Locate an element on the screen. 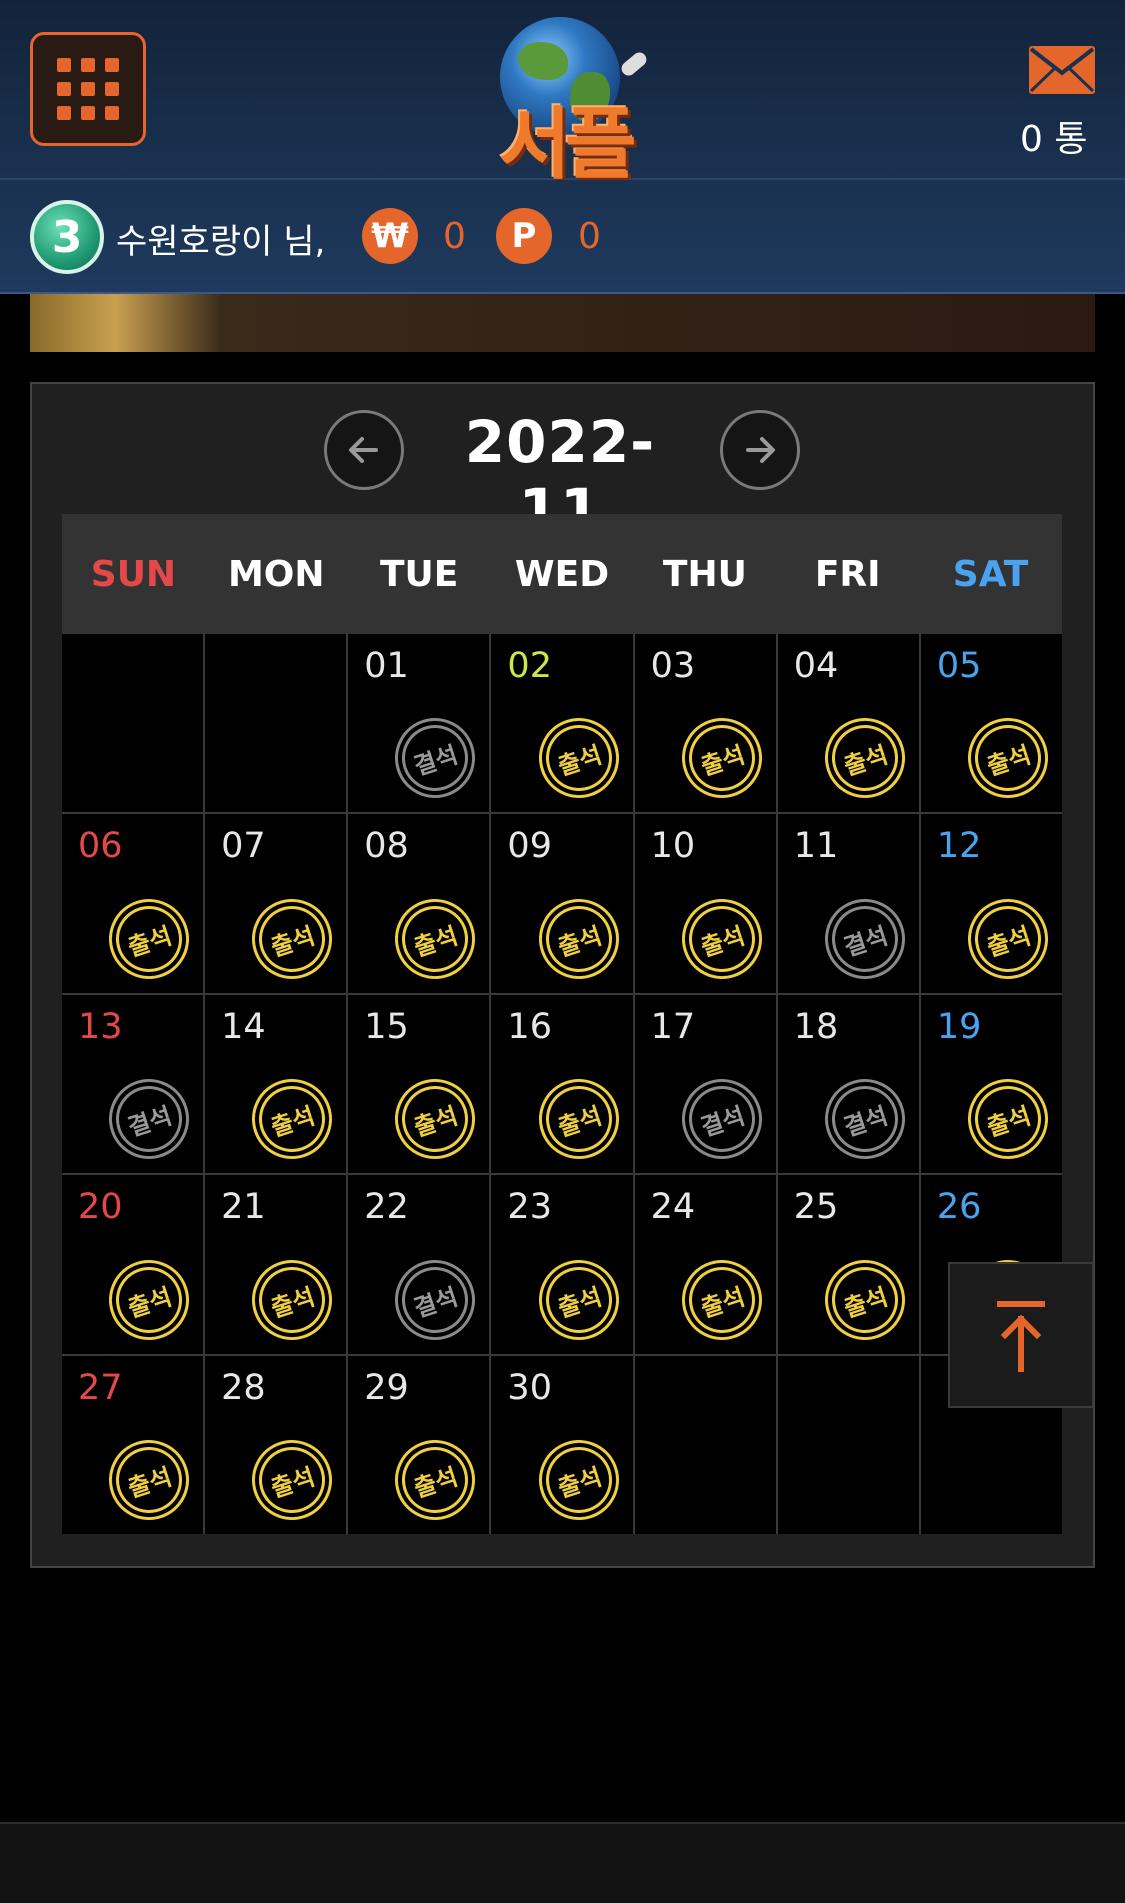 Image resolution: width=1125 pixels, height=1903 pixels. mail-icon is located at coordinates (1062, 70).